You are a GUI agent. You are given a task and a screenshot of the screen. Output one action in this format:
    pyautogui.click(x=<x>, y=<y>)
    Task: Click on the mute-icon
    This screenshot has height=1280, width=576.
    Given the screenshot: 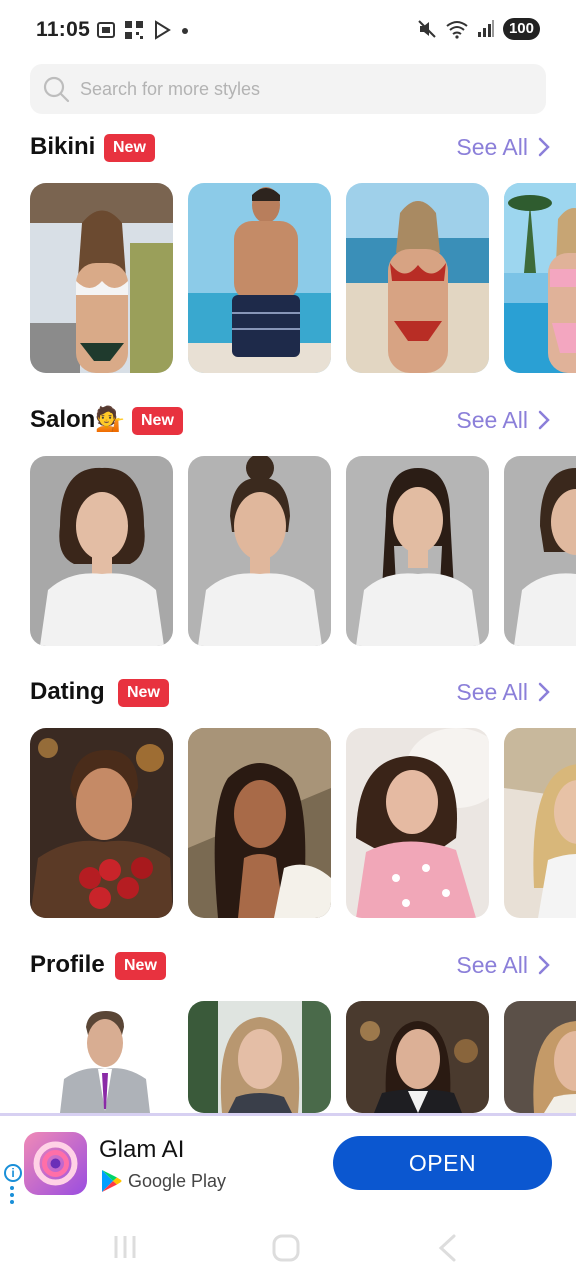 What is the action you would take?
    pyautogui.click(x=427, y=29)
    